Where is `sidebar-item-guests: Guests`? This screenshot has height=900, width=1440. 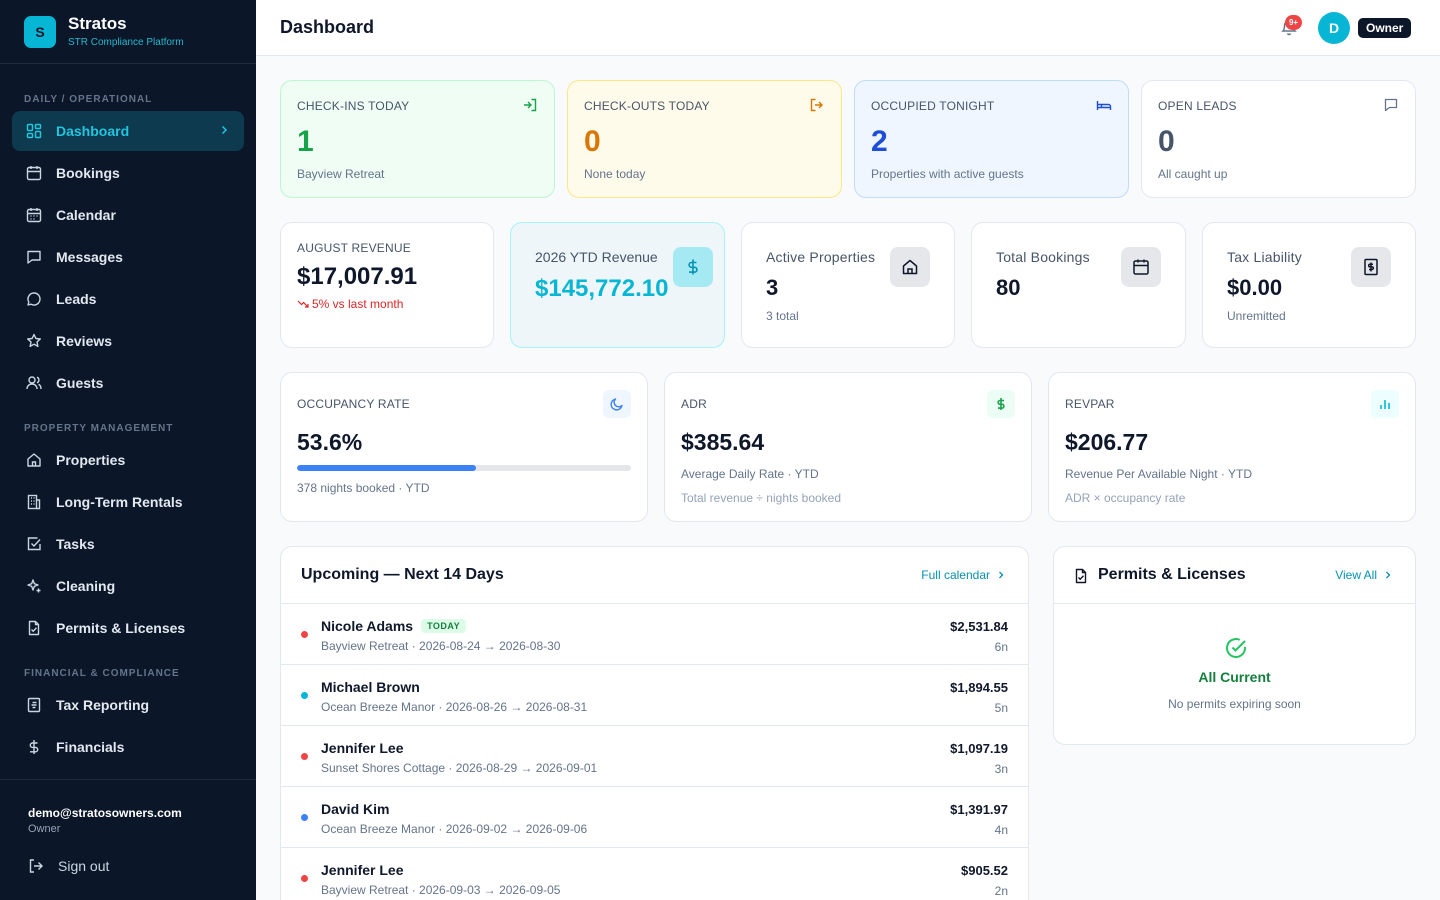
sidebar-item-guests: Guests is located at coordinates (128, 383).